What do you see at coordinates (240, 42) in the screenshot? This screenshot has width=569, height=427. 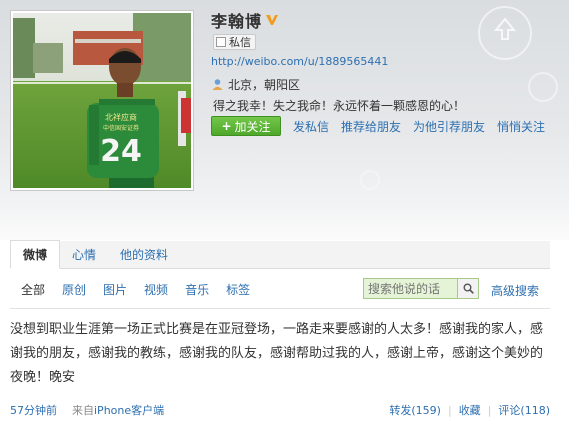 I see `private-message-label: 私信` at bounding box center [240, 42].